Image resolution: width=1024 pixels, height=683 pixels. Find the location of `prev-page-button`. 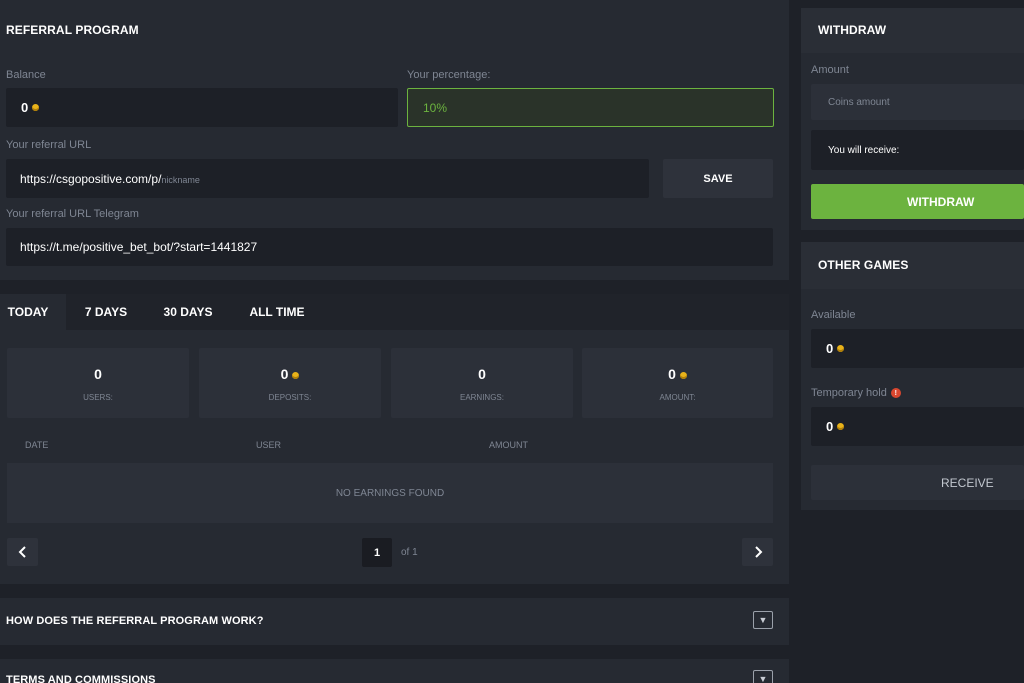

prev-page-button is located at coordinates (22, 552).